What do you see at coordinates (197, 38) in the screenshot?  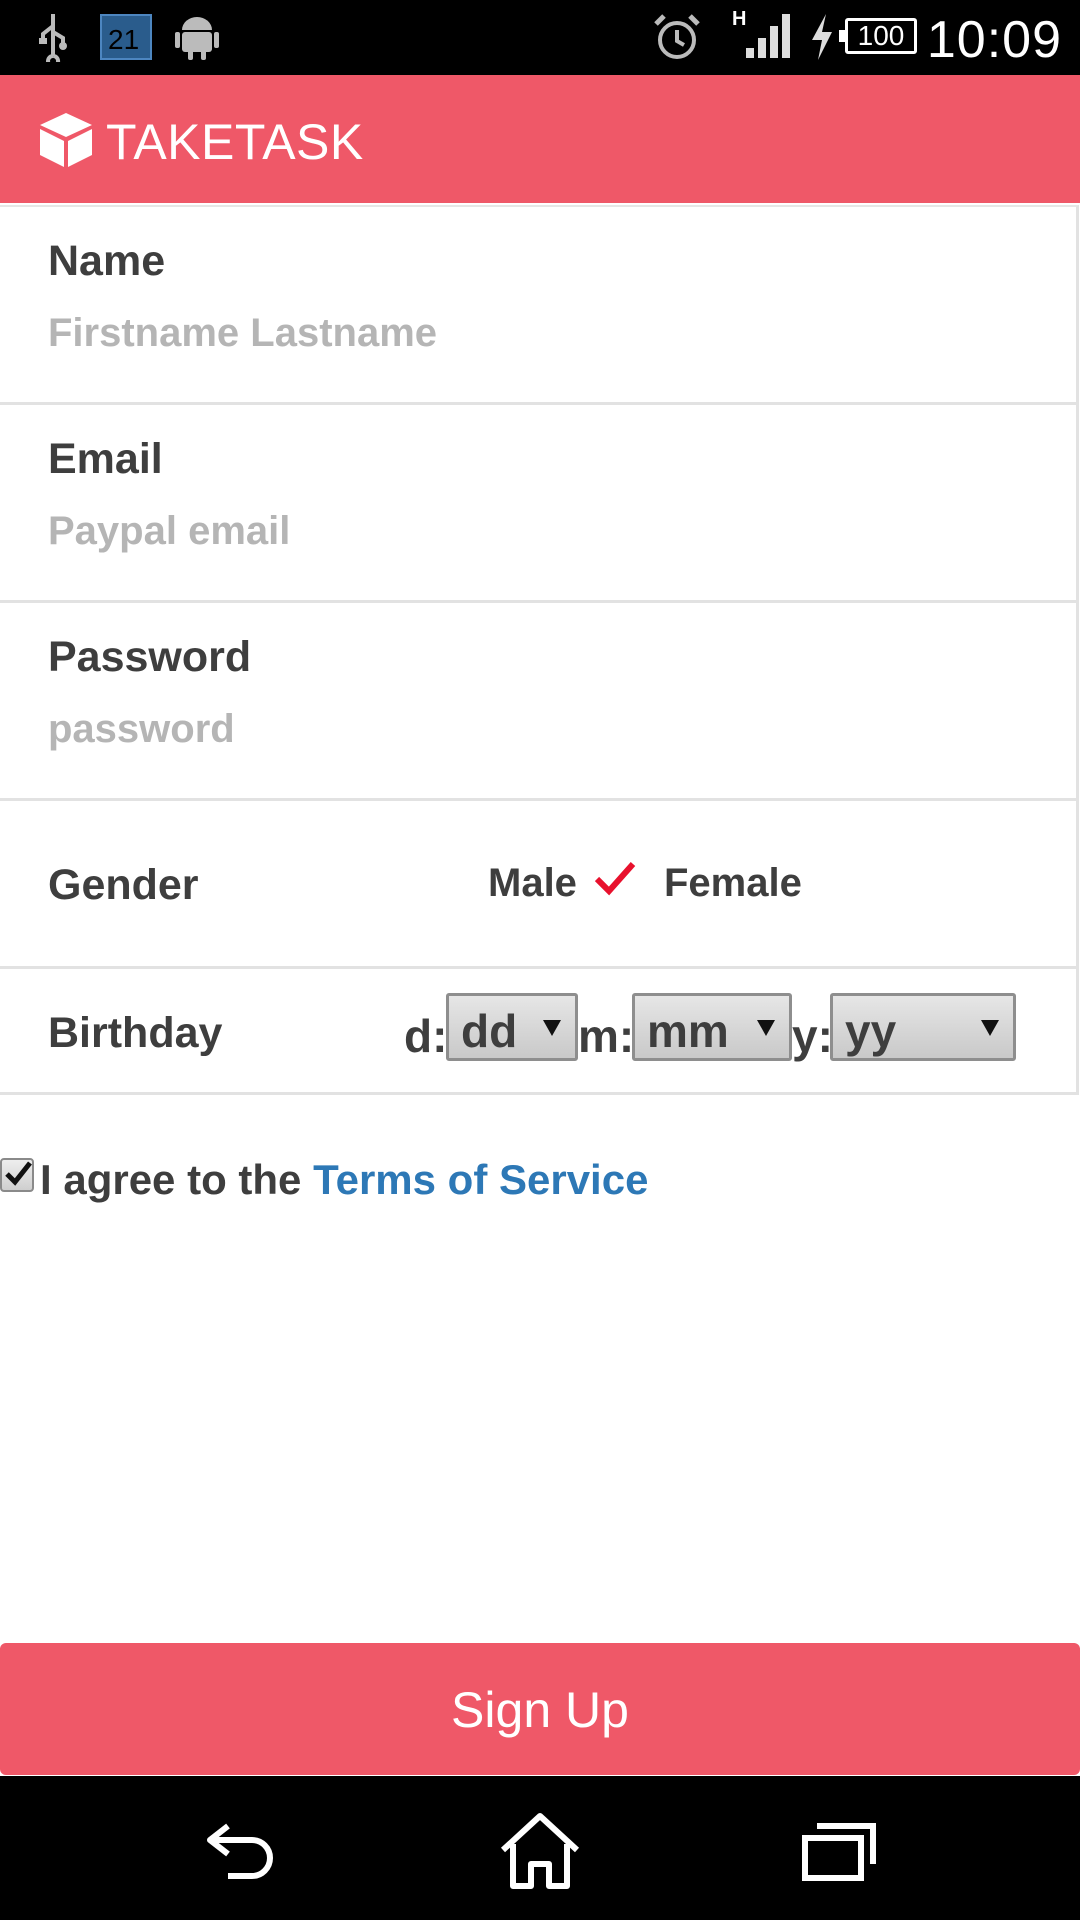 I see `android-icon` at bounding box center [197, 38].